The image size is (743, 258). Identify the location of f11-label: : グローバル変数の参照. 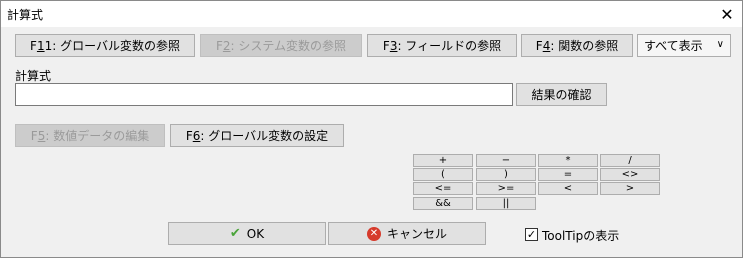
(116, 46).